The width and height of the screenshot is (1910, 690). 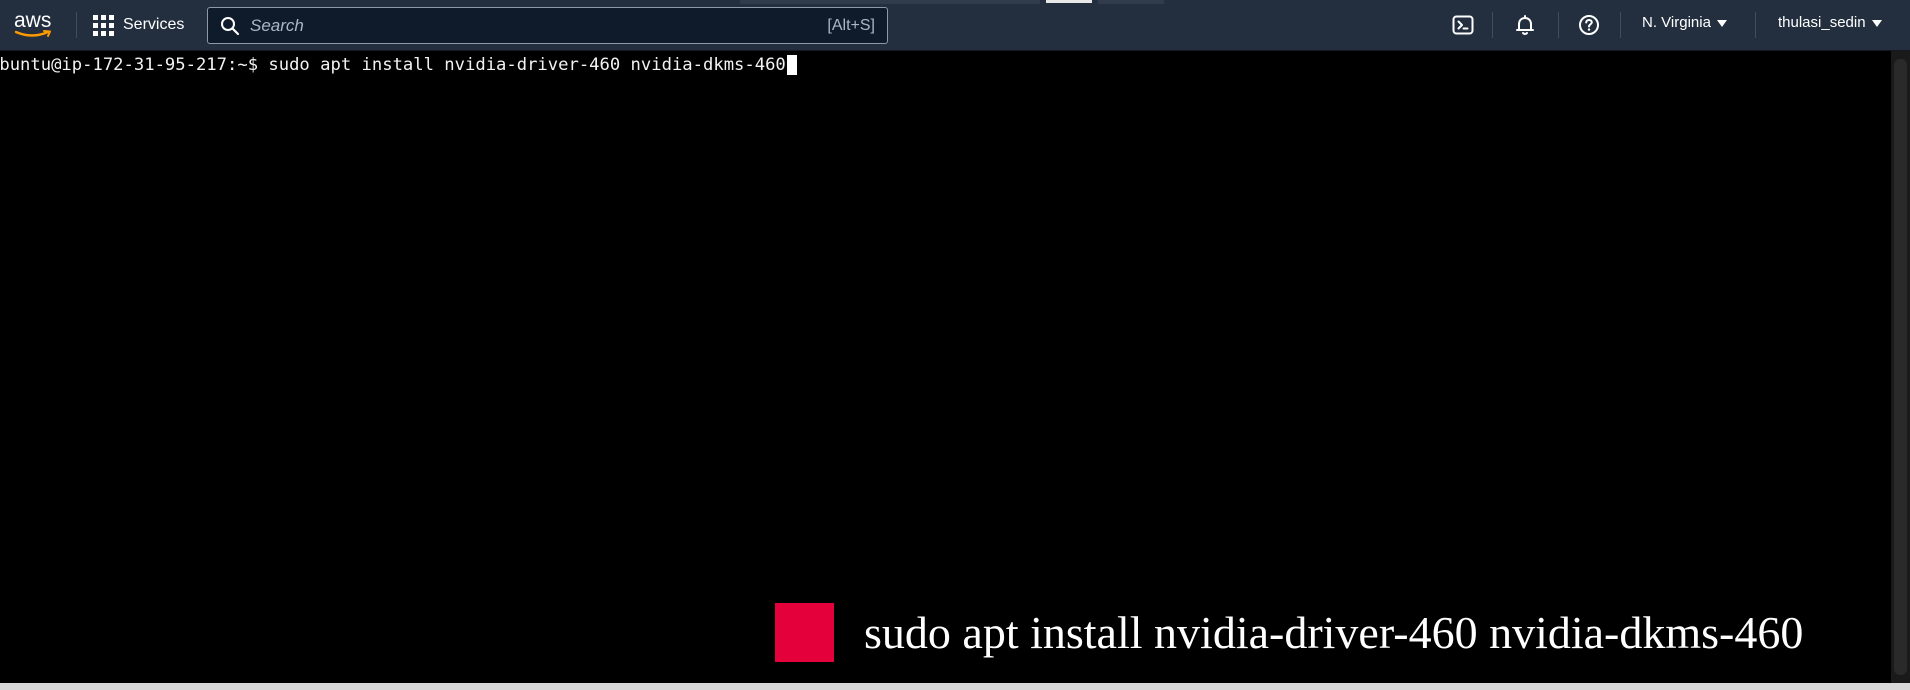 What do you see at coordinates (1525, 25) in the screenshot?
I see `bell-icon` at bounding box center [1525, 25].